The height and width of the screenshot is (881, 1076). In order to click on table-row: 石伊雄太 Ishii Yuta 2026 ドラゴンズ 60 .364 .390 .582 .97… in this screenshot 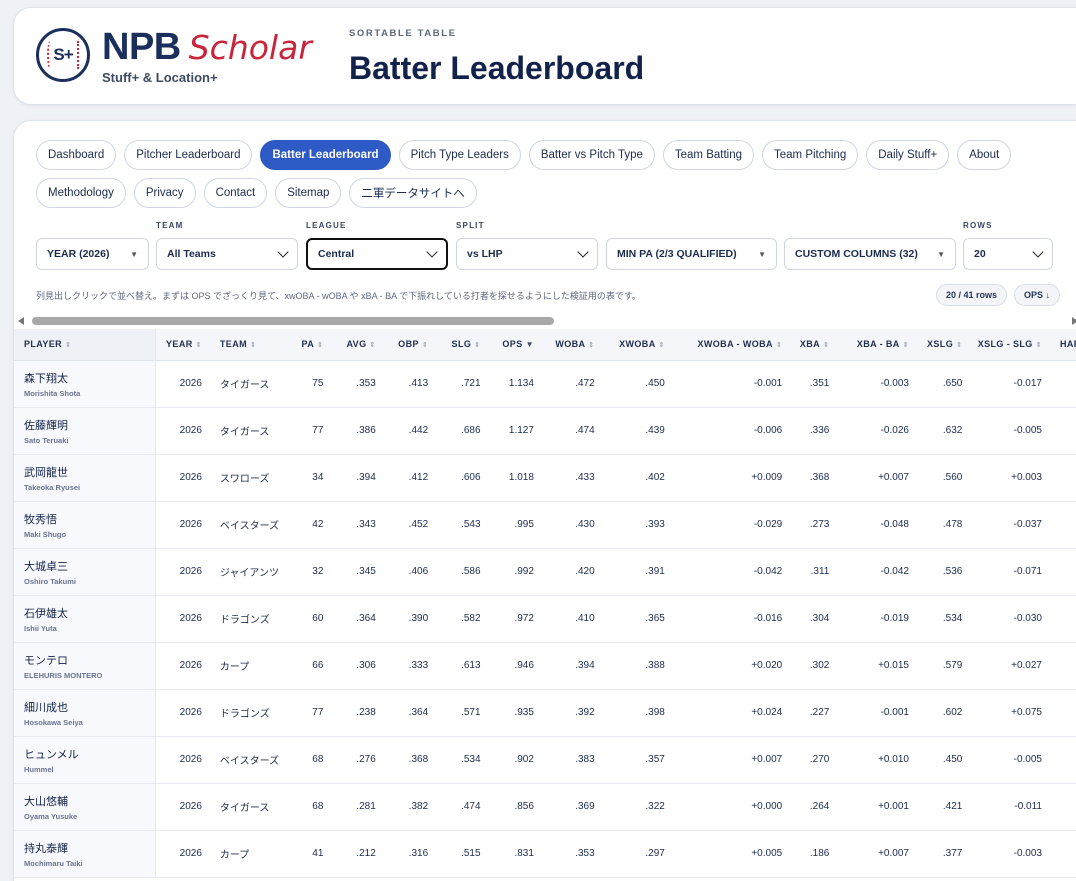, I will do `click(545, 618)`.